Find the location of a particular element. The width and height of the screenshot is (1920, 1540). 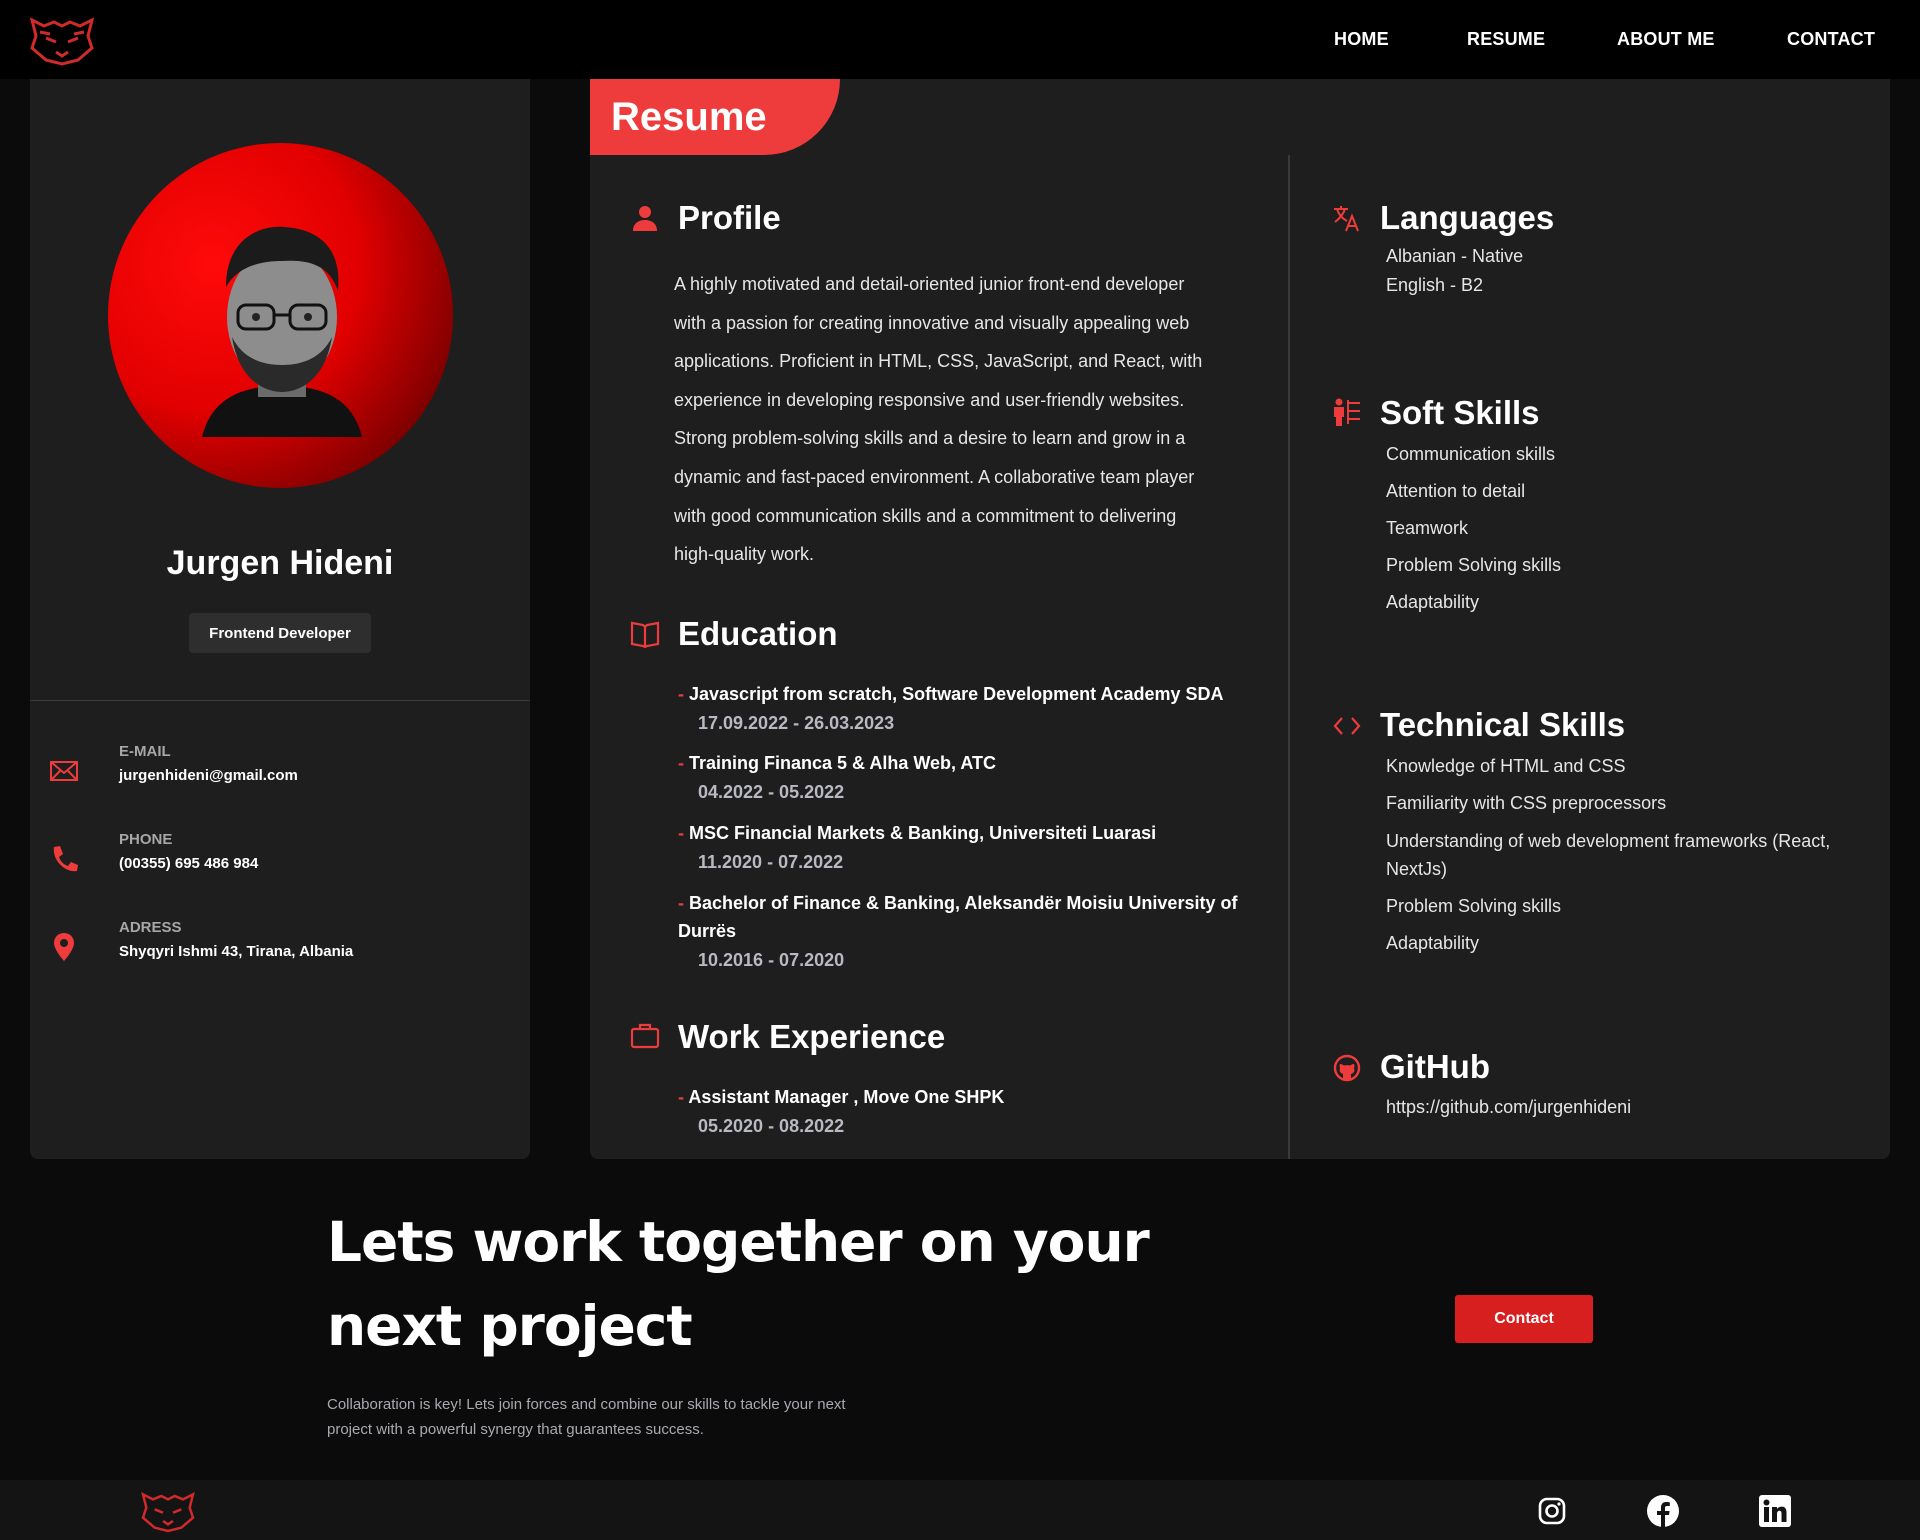

translate-icon is located at coordinates (1346, 219).